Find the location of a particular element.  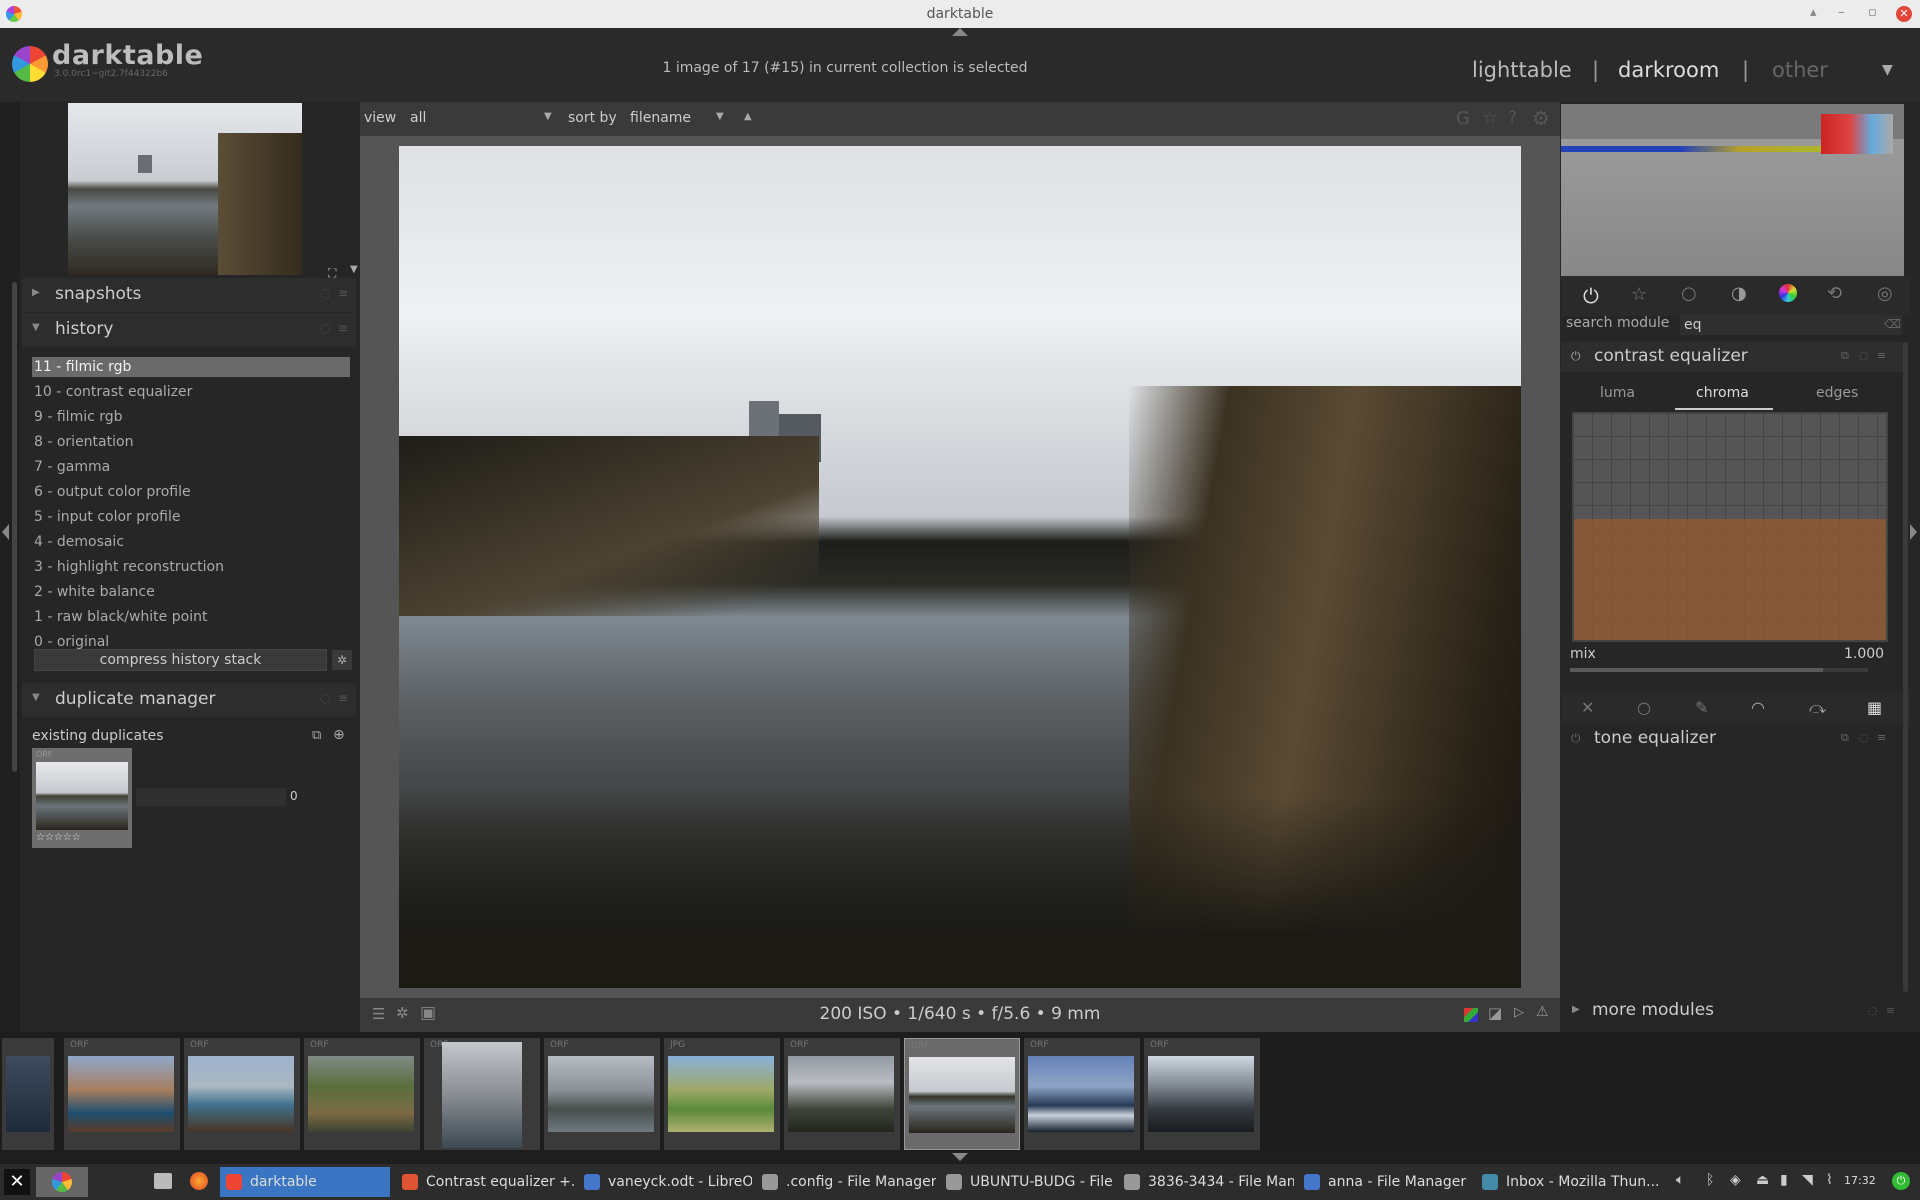

darktable-launcher-icon is located at coordinates (62, 1182).